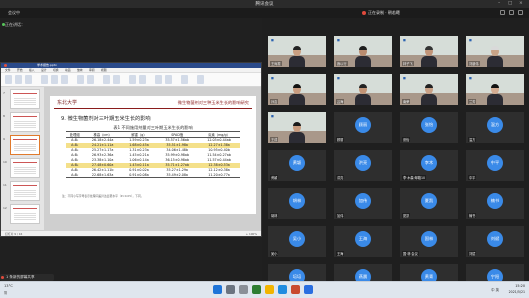 The width and height of the screenshot is (529, 298). What do you see at coordinates (406, 215) in the screenshot?
I see `participant-name: 夏凯` at bounding box center [406, 215].